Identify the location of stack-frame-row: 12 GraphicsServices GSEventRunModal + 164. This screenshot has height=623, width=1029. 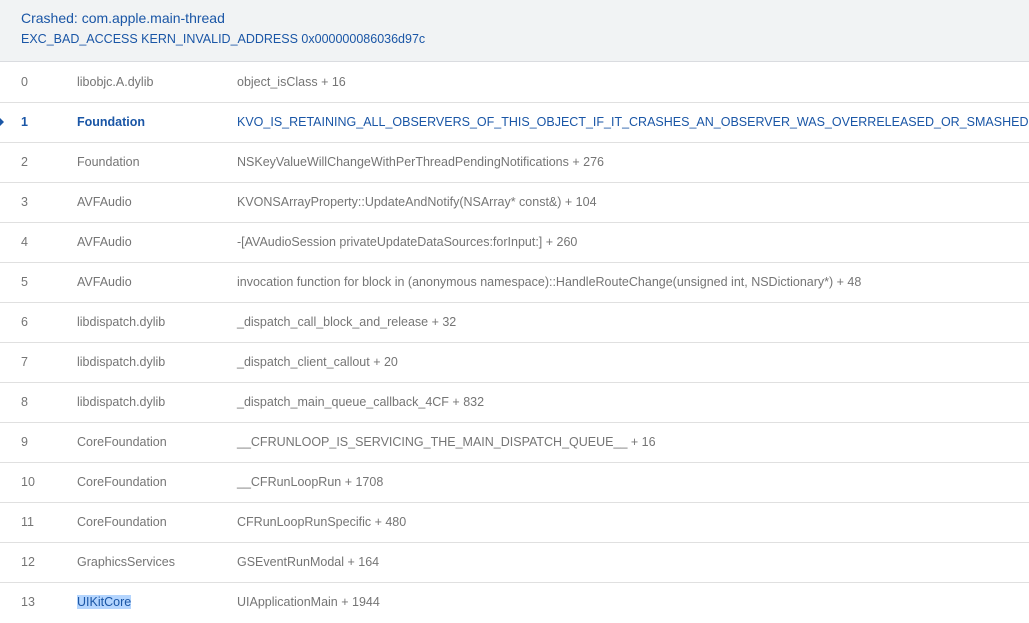
(514, 563).